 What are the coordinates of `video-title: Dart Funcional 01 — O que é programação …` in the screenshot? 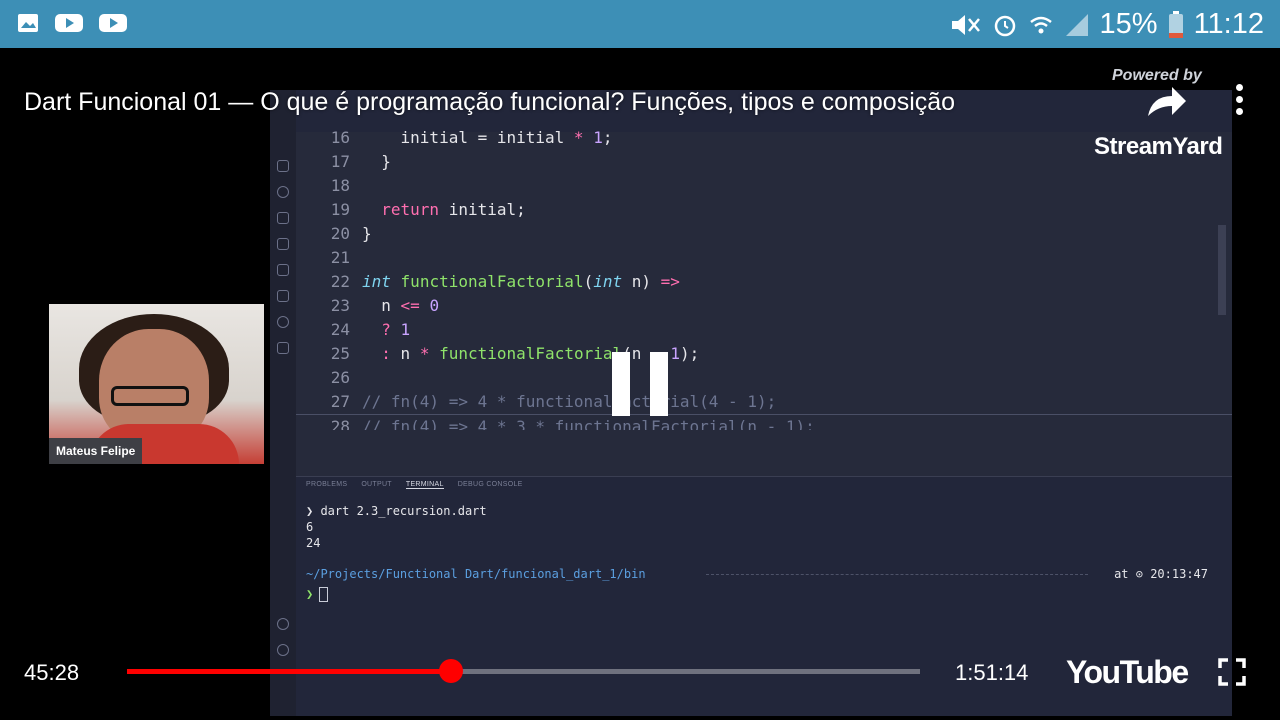 It's located at (490, 102).